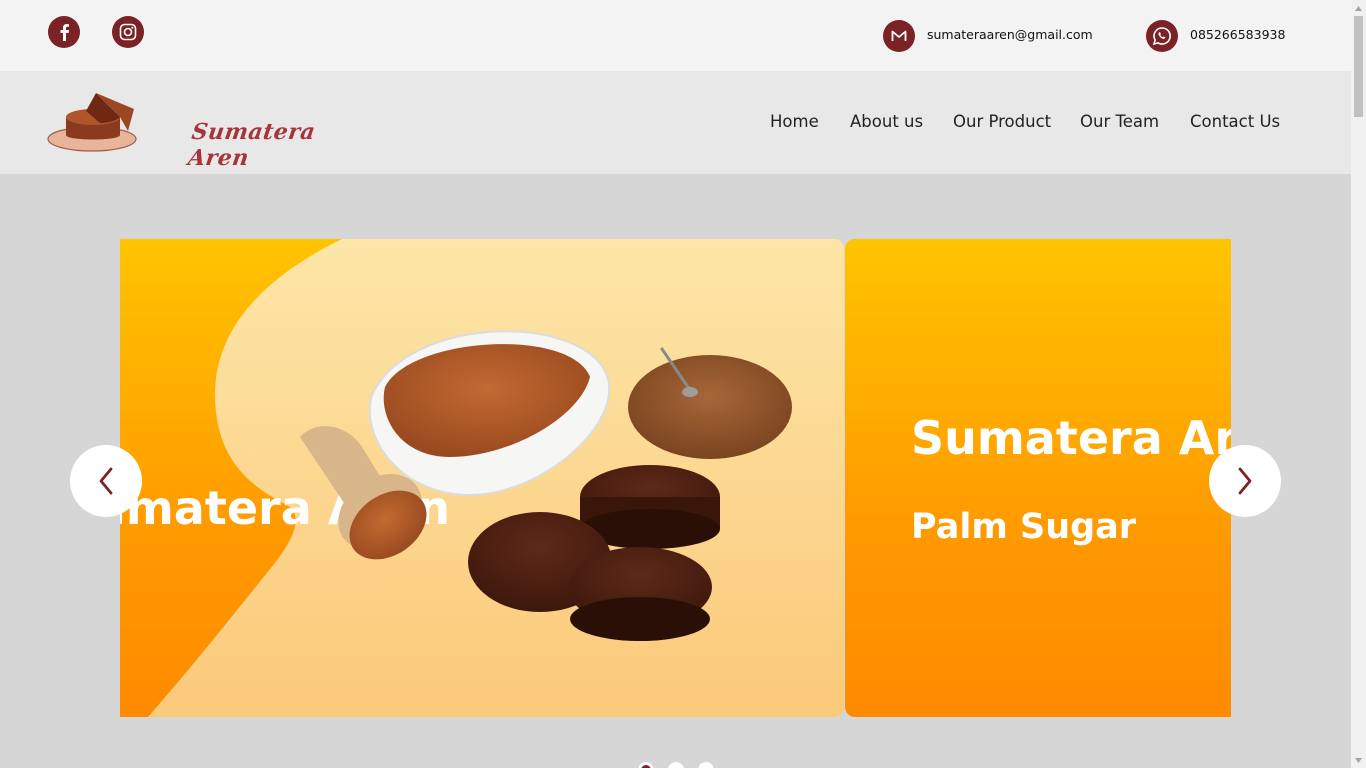  Describe the element at coordinates (1358, 384) in the screenshot. I see `scrollbar` at that location.